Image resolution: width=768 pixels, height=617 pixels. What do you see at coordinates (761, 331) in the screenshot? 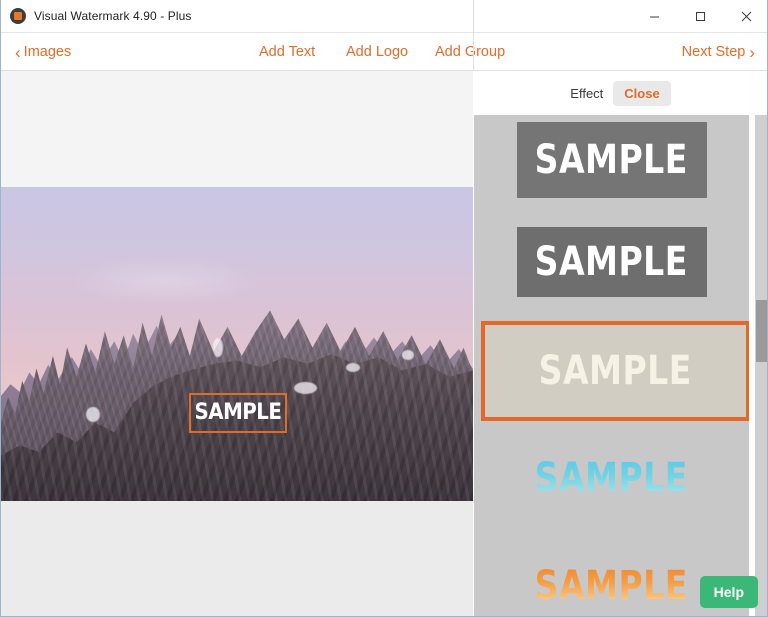
I see `effect-list-scroll-thumb` at bounding box center [761, 331].